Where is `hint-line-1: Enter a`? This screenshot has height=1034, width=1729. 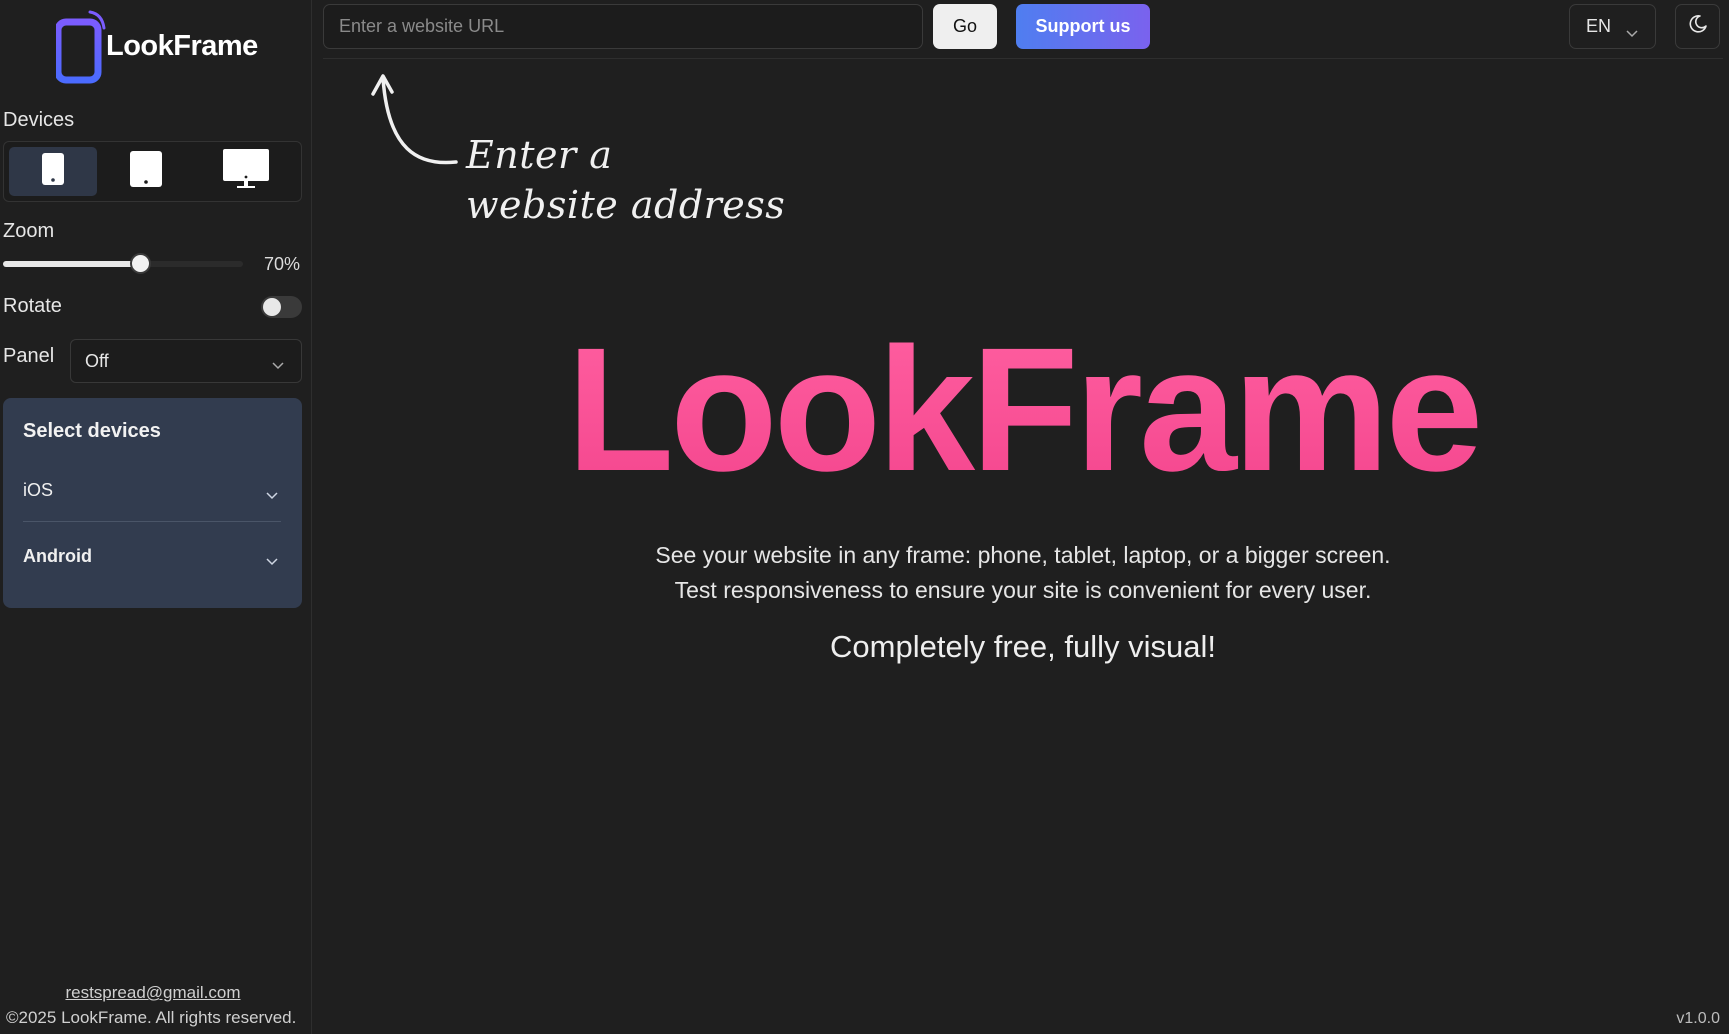
hint-line-1: Enter a is located at coordinates (539, 155).